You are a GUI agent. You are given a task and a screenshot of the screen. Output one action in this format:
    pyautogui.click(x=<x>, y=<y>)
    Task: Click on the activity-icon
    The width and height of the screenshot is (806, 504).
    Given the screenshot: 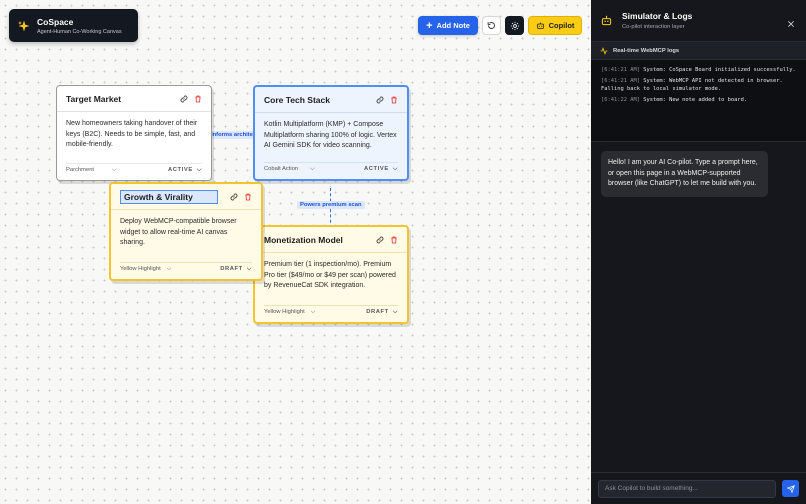 What is the action you would take?
    pyautogui.click(x=604, y=50)
    